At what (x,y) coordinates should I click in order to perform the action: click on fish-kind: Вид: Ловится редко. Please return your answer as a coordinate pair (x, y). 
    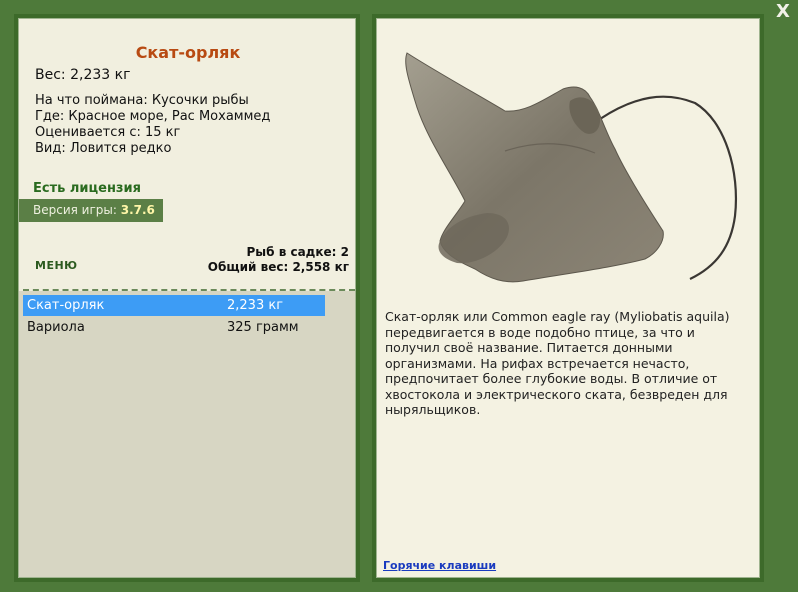
    Looking at the image, I should click on (103, 148).